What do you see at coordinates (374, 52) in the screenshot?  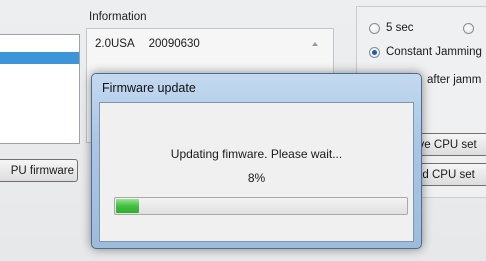 I see `radio-constant-jamming` at bounding box center [374, 52].